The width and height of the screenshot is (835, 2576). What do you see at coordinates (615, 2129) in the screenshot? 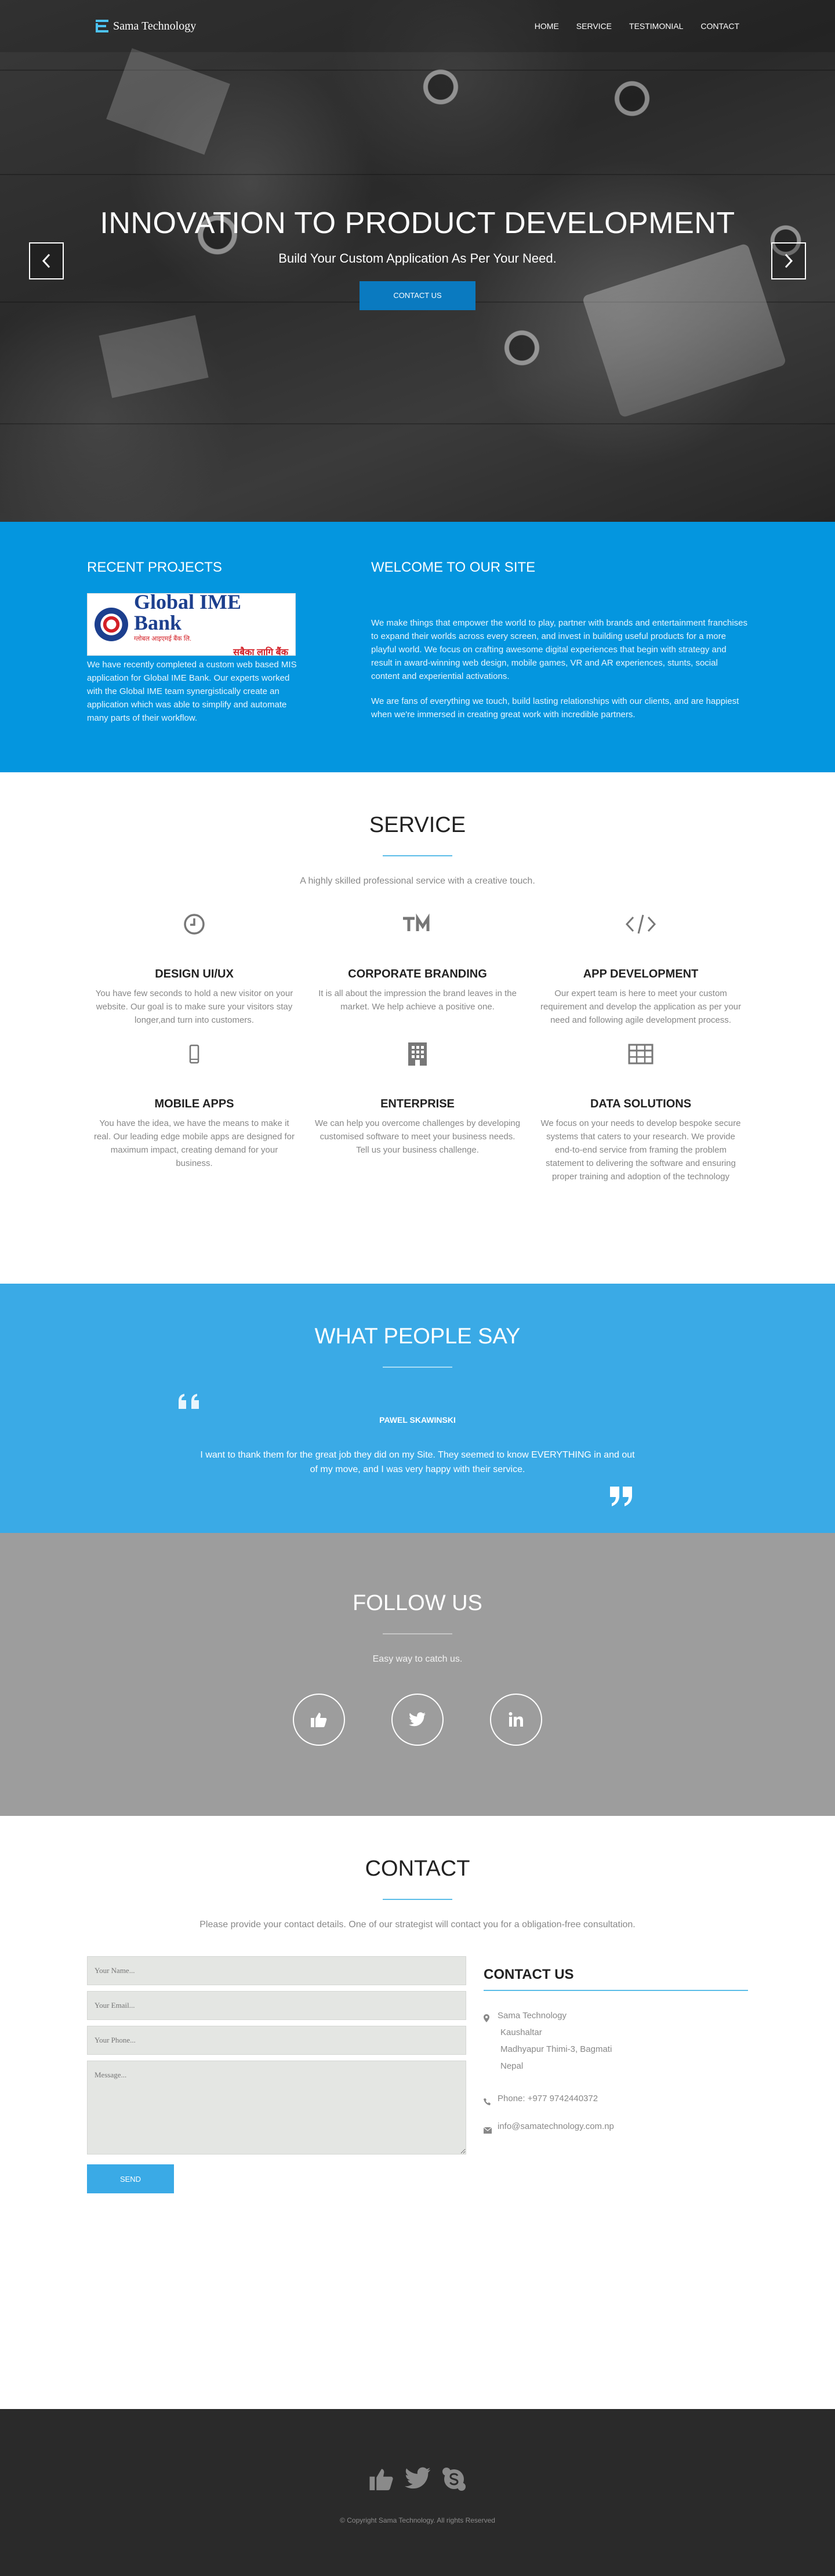
I see `email: info@samatechnology.com.np` at bounding box center [615, 2129].